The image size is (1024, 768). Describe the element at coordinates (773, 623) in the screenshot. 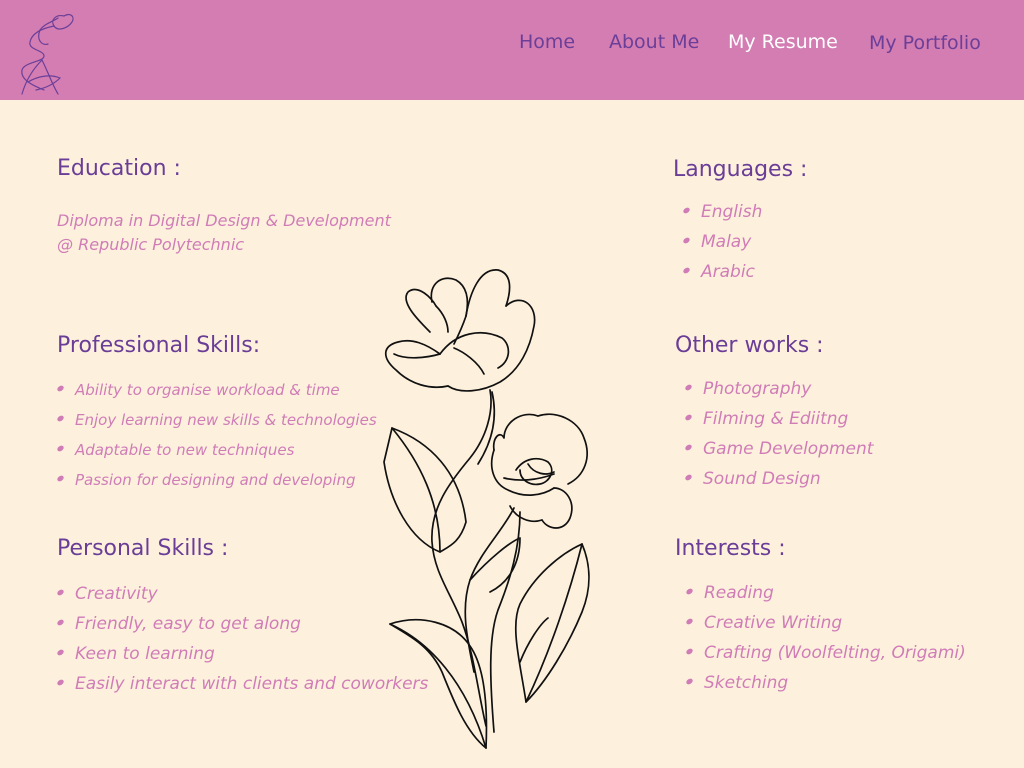

I see `list-item-label: Creative Writing` at that location.